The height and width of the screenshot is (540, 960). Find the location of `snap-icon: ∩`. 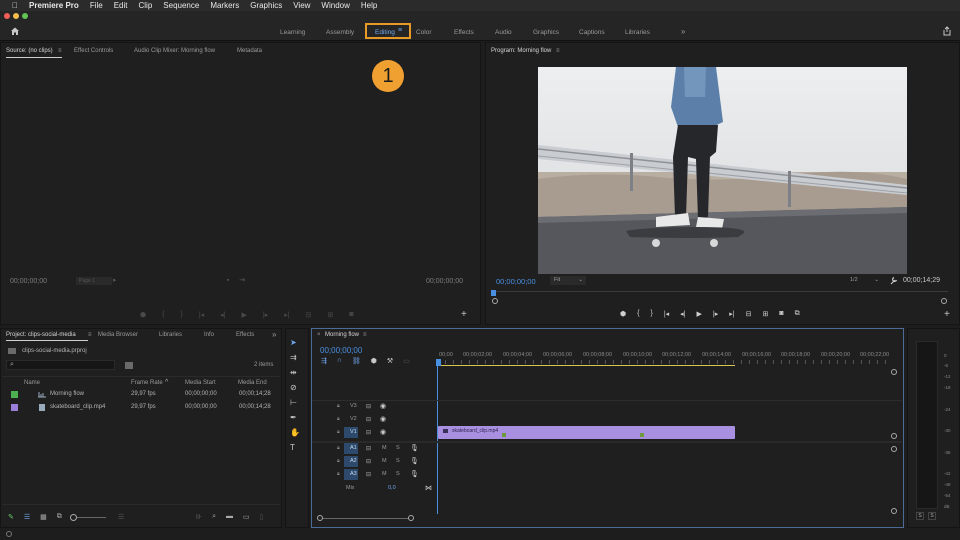

snap-icon: ∩ is located at coordinates (339, 361).